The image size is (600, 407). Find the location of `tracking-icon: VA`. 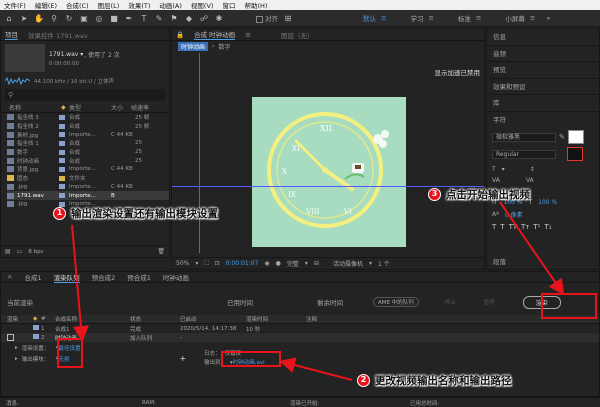

tracking-icon: VA is located at coordinates (530, 180).